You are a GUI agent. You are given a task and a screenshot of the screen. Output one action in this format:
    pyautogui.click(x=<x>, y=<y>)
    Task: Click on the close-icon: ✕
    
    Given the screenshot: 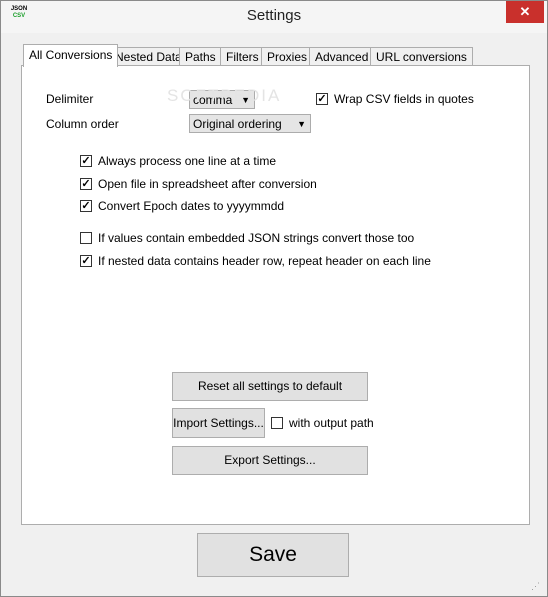 What is the action you would take?
    pyautogui.click(x=525, y=11)
    